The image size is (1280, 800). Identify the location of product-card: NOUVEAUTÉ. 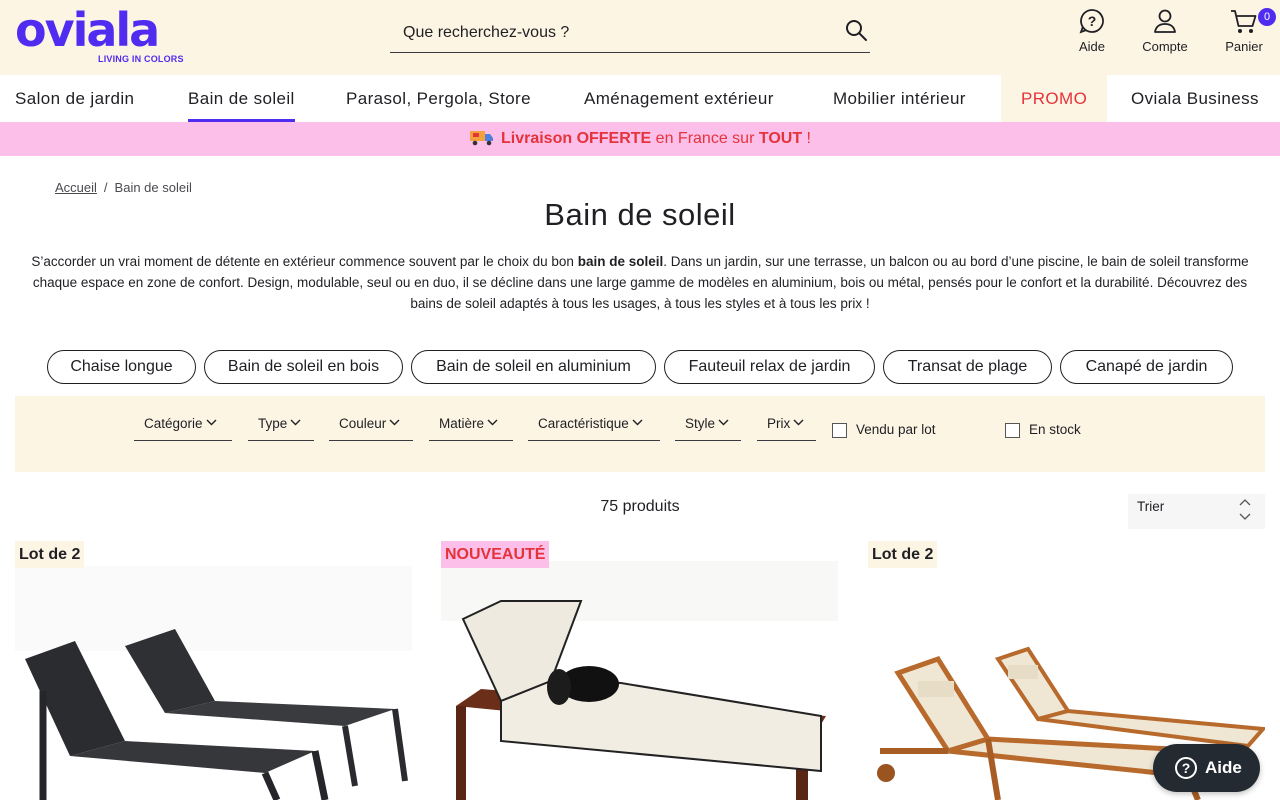
(639, 670).